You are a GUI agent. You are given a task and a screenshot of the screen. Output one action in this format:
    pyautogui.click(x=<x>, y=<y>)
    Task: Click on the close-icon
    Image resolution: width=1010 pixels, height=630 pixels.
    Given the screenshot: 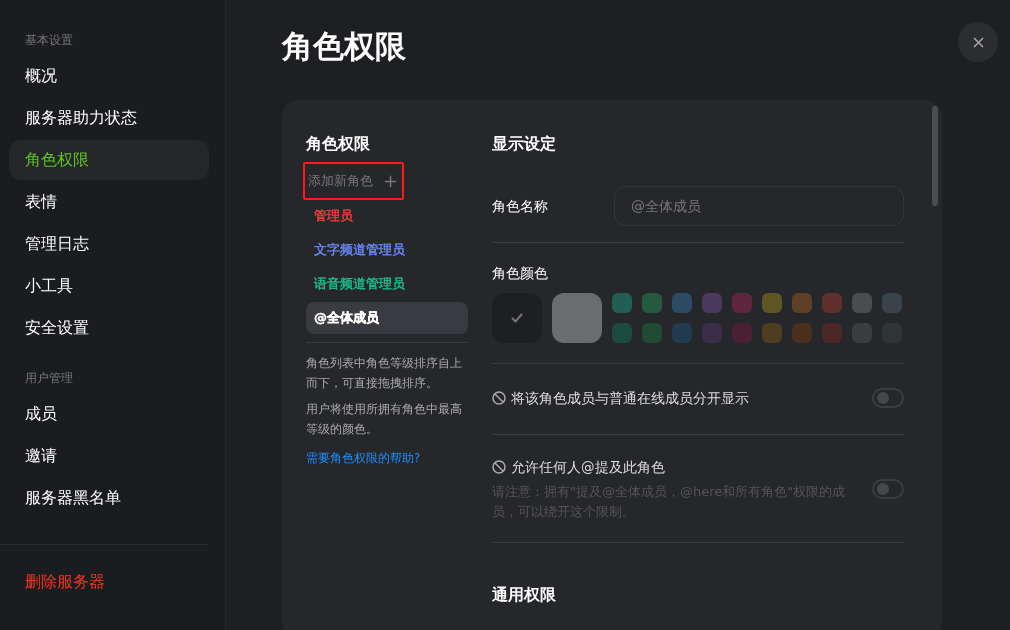 What is the action you would take?
    pyautogui.click(x=978, y=42)
    